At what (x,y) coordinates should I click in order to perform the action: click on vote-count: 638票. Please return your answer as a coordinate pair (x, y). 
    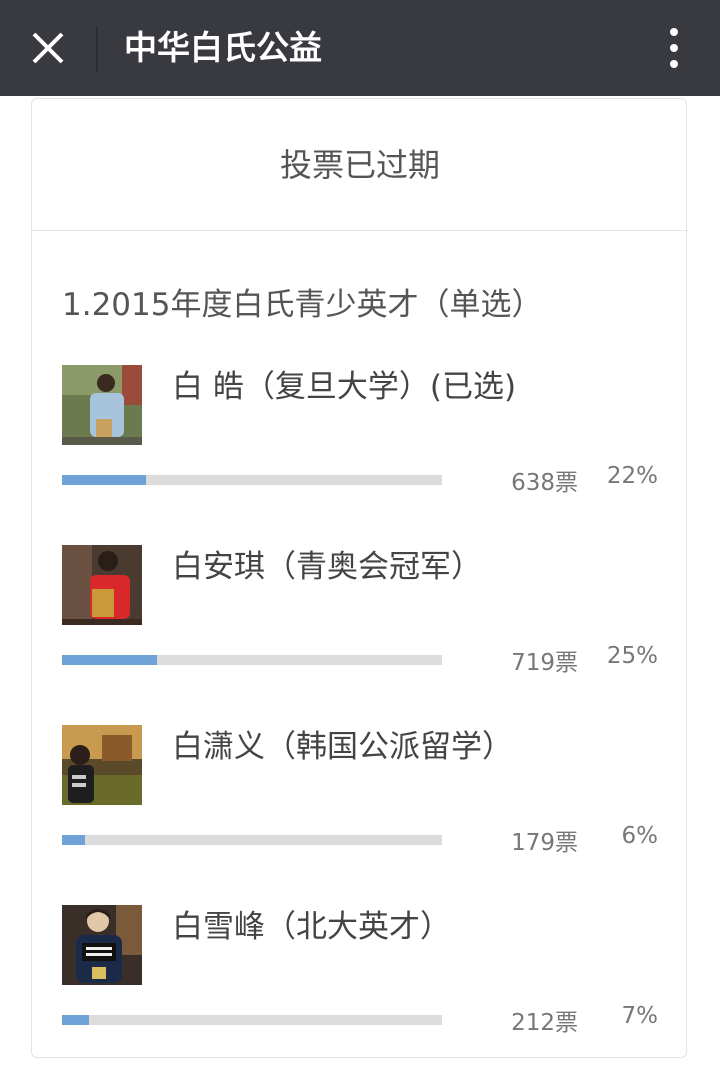
    Looking at the image, I should click on (544, 483).